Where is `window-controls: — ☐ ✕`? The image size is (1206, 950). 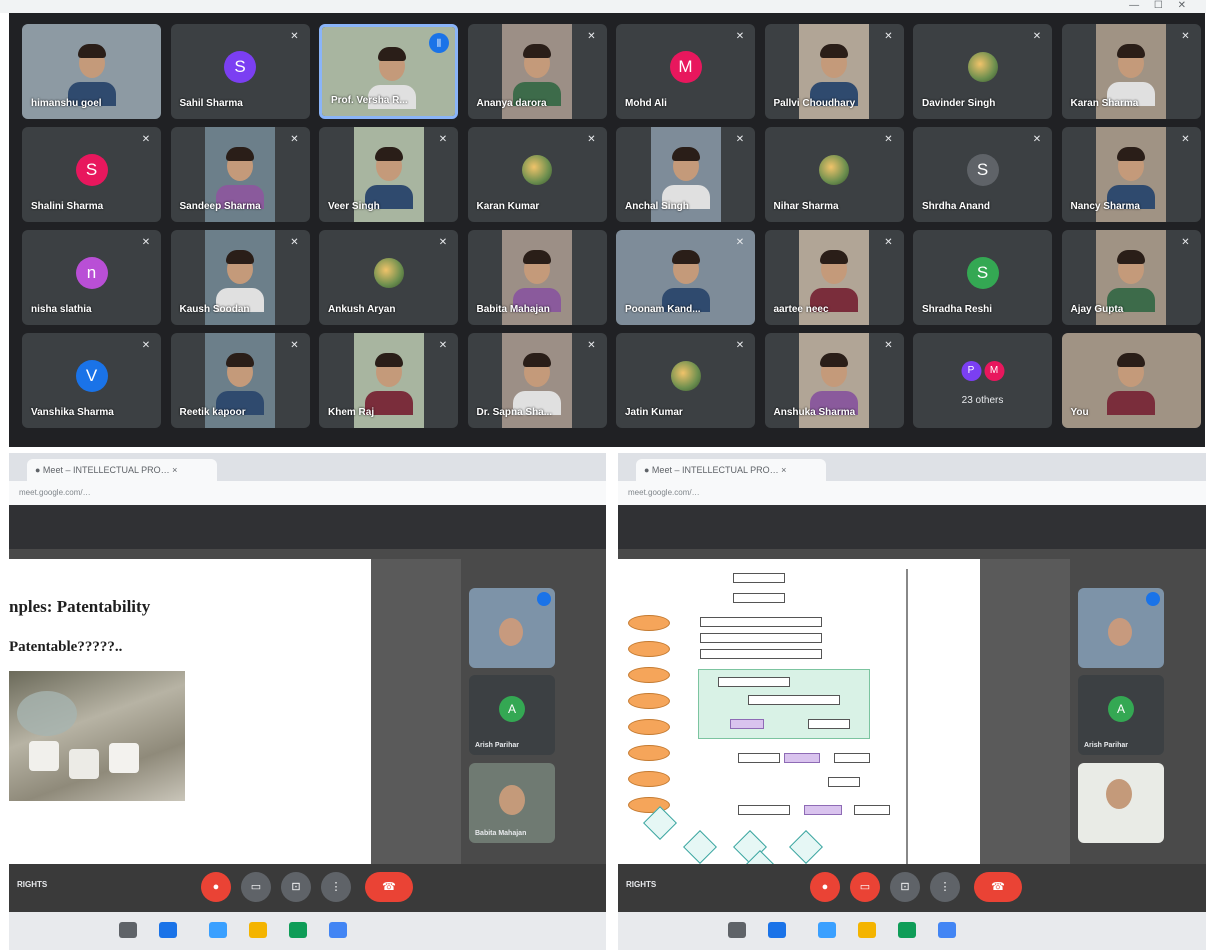 window-controls: — ☐ ✕ is located at coordinates (1160, 5).